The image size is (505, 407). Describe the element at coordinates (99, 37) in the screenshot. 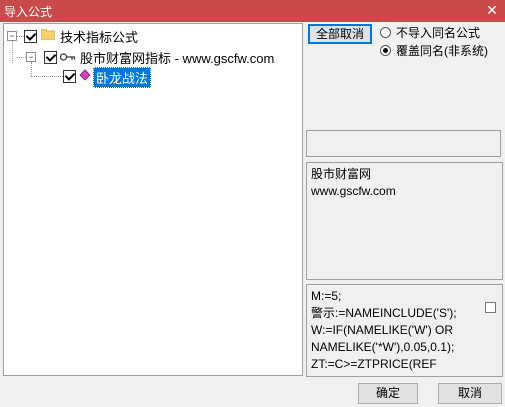

I see `tree-node-label: 技术指标公式` at that location.